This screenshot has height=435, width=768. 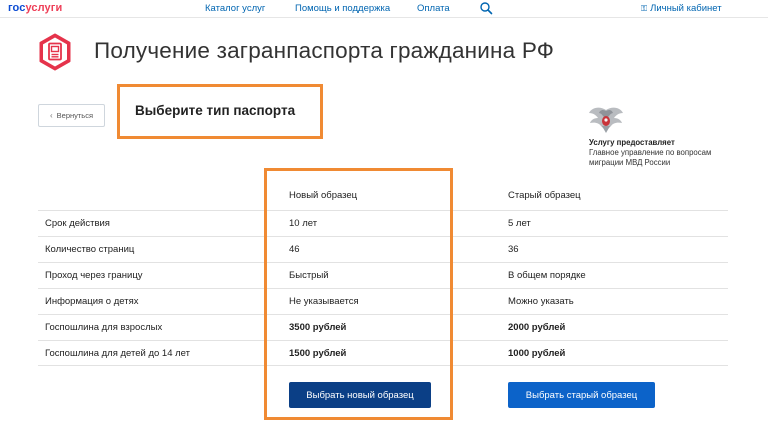 What do you see at coordinates (90, 249) in the screenshot?
I see `row-label: Количество страниц` at bounding box center [90, 249].